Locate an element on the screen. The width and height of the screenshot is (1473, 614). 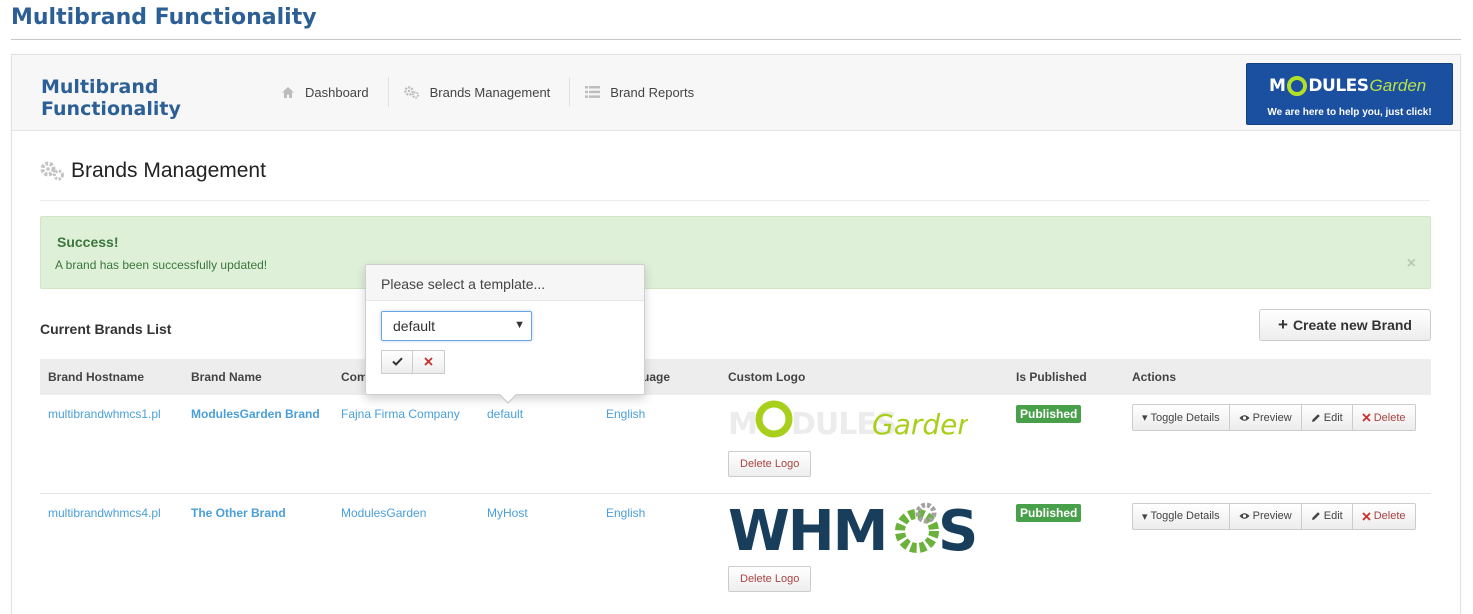
create-new-brand-button: + Create new Brand is located at coordinates (1345, 325).